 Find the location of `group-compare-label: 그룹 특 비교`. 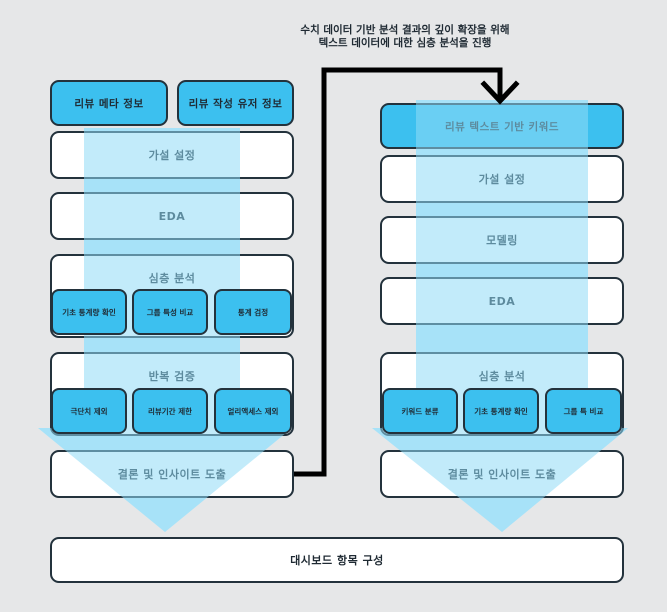

group-compare-label: 그룹 특 비교 is located at coordinates (583, 411).